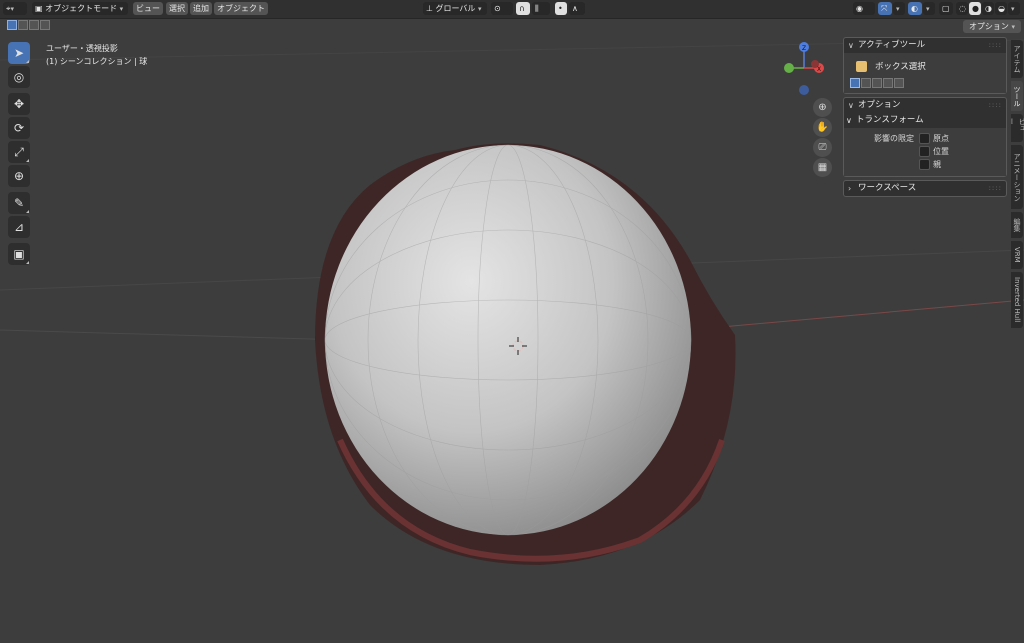 This screenshot has height=643, width=1024. I want to click on tool-annotate: ✎, so click(19, 203).